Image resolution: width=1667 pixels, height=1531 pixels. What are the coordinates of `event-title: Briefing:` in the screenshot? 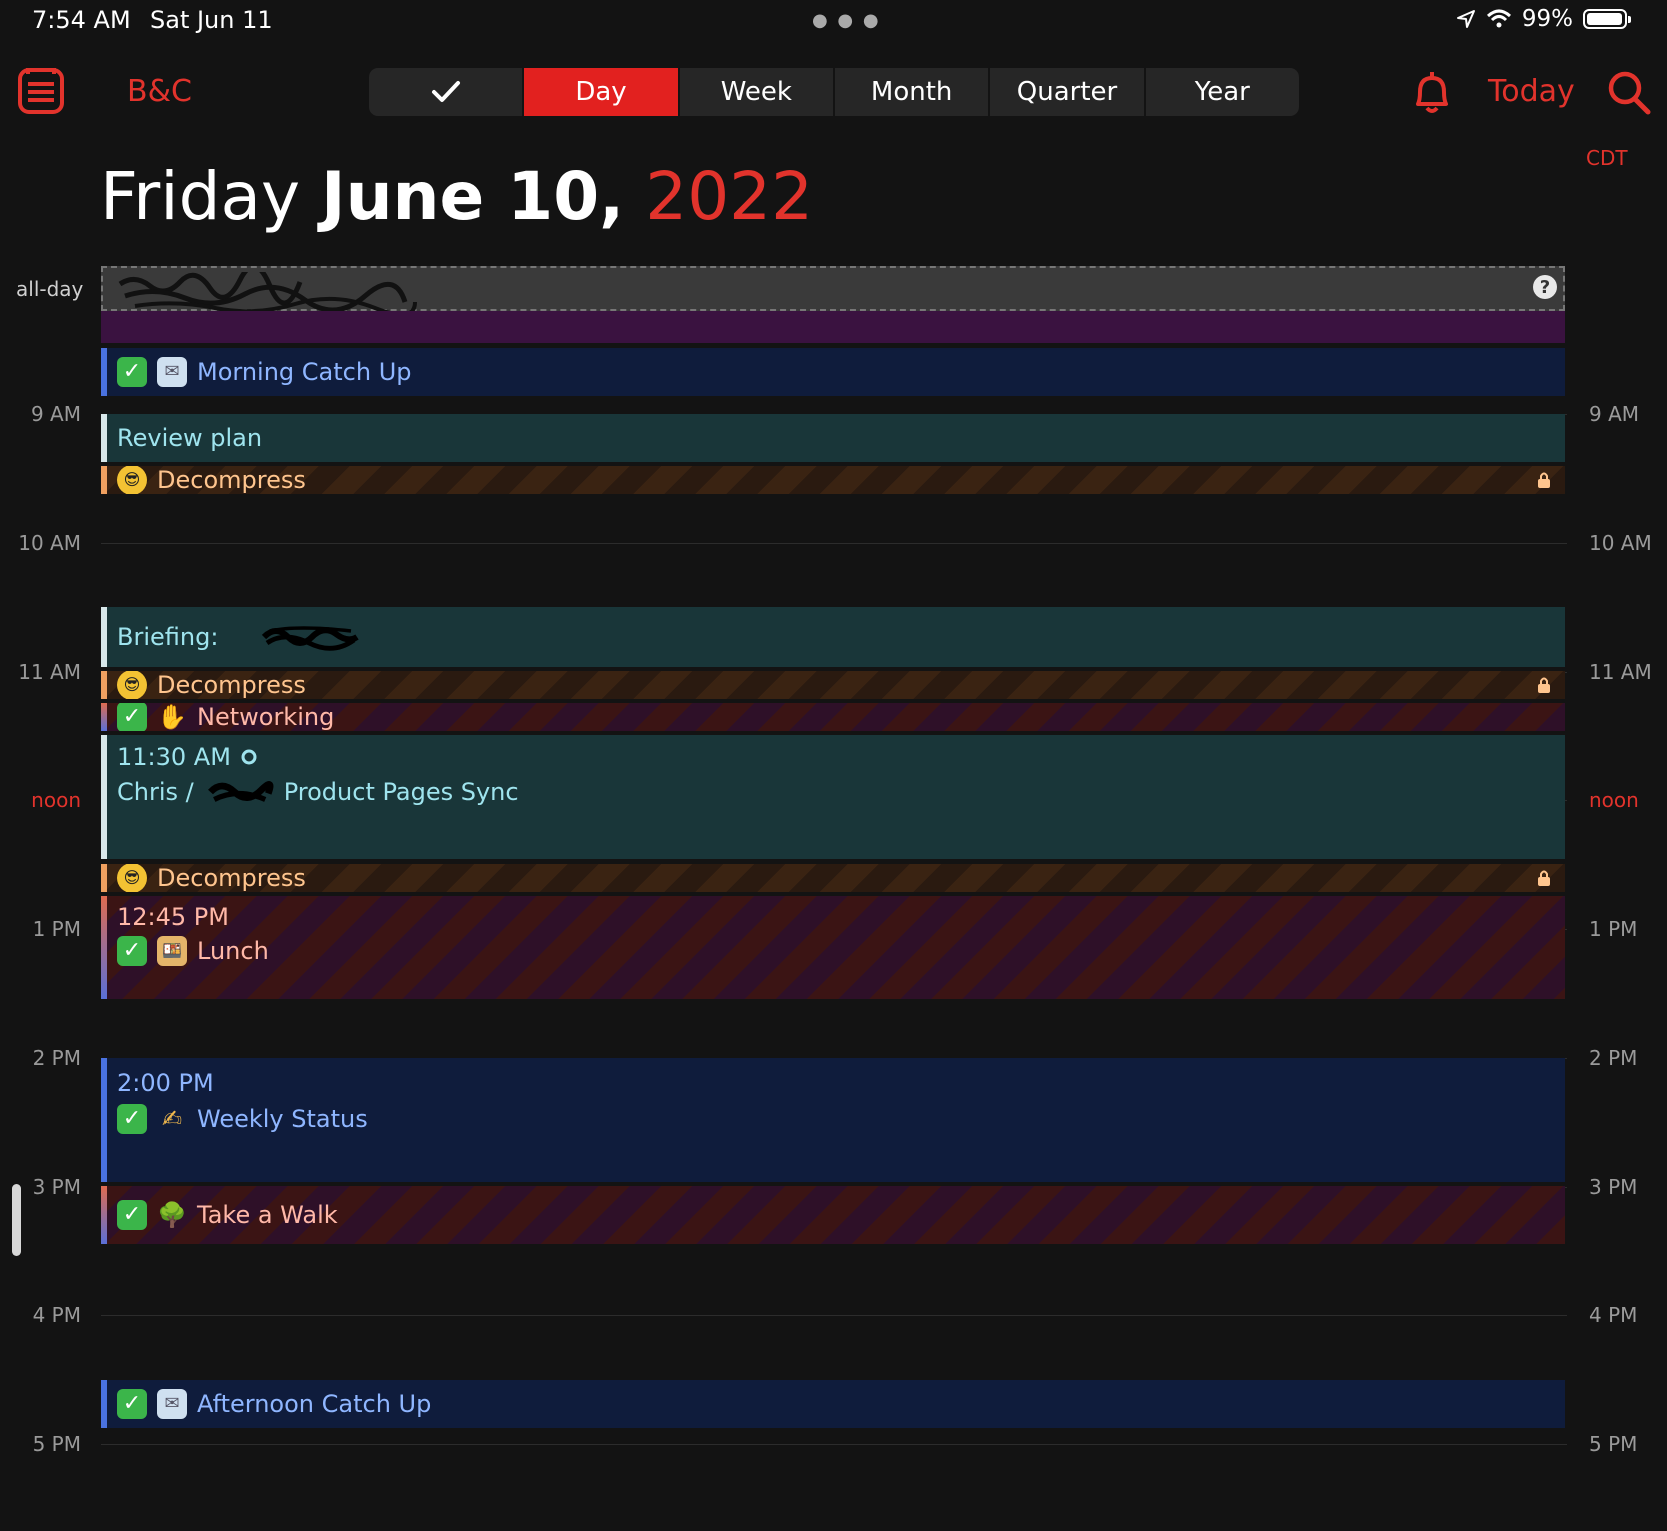 It's located at (168, 637).